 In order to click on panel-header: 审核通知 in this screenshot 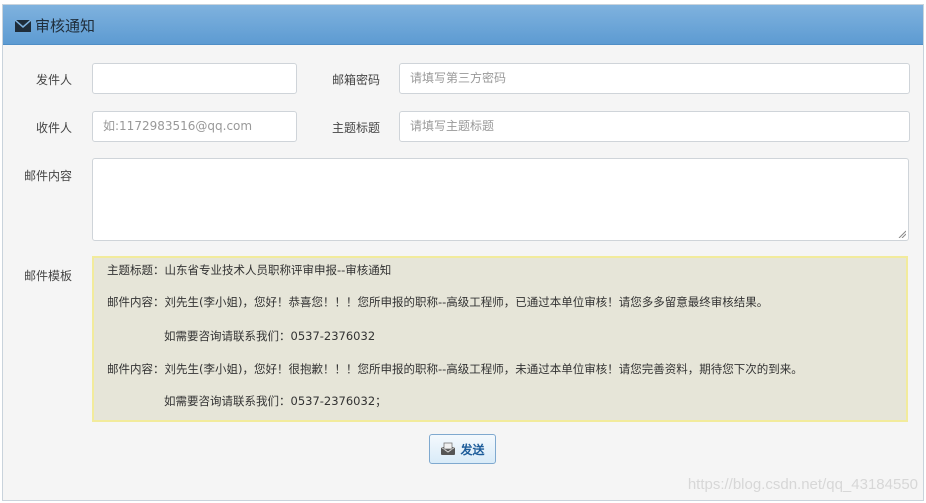, I will do `click(463, 25)`.